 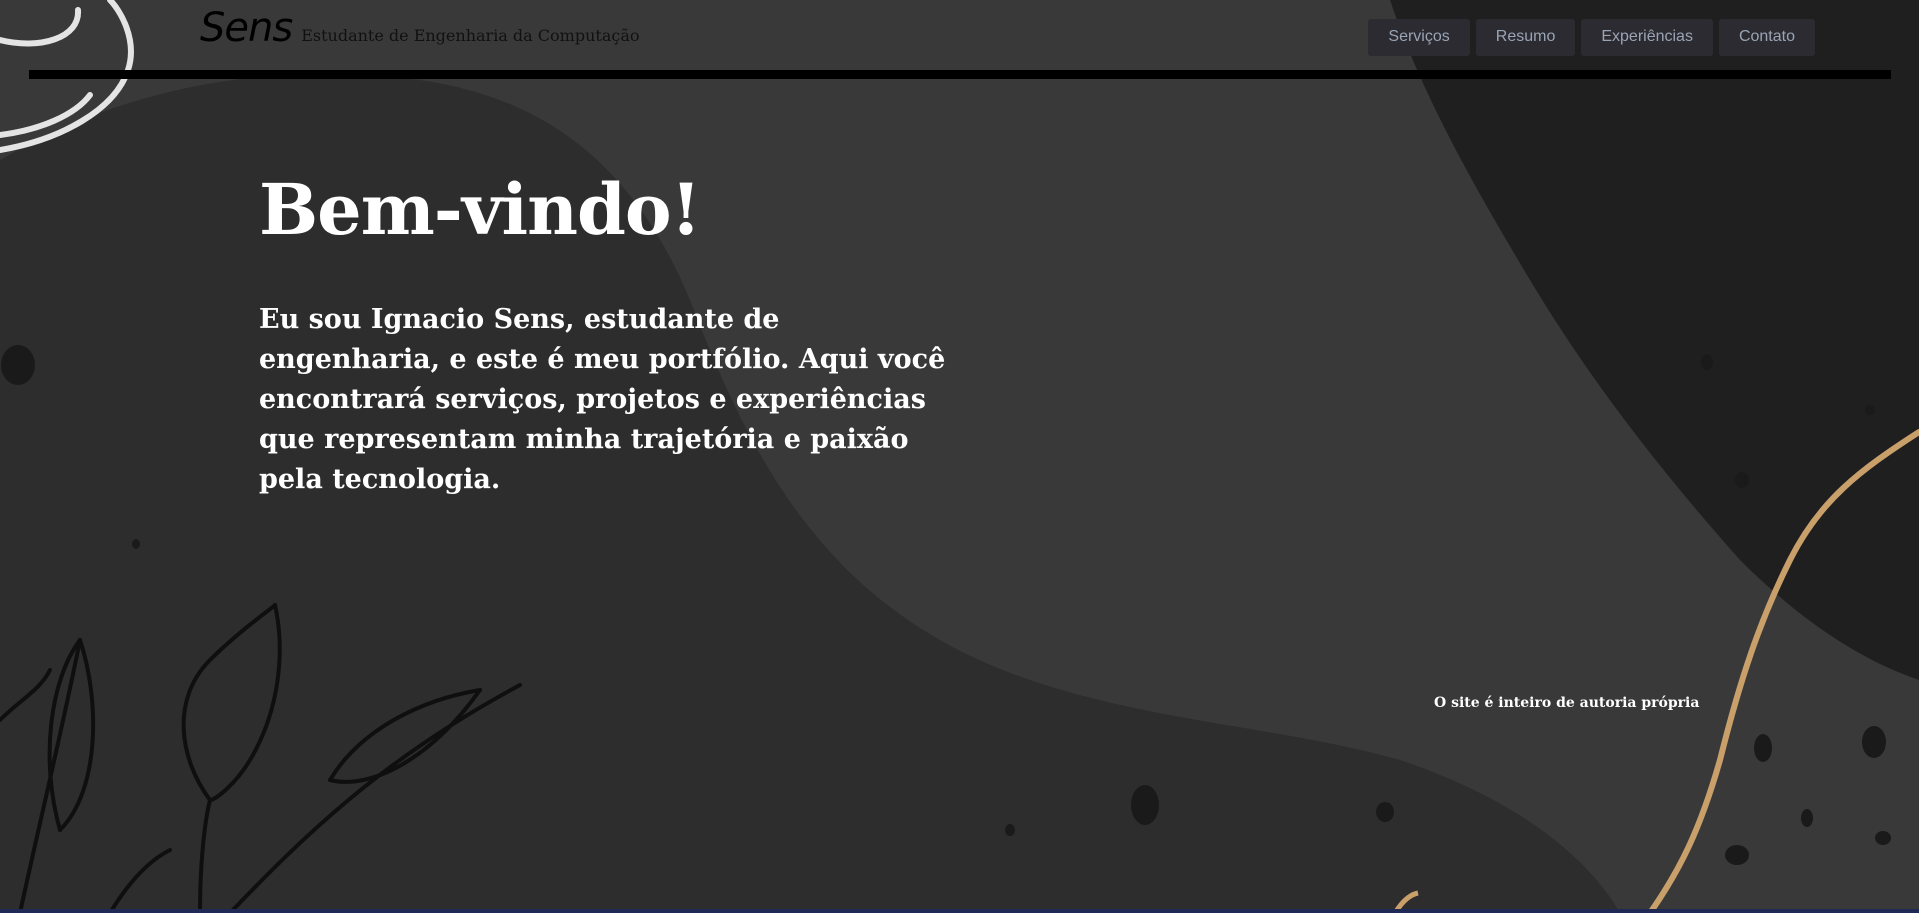 What do you see at coordinates (246, 28) in the screenshot?
I see `brand-logo: Sens` at bounding box center [246, 28].